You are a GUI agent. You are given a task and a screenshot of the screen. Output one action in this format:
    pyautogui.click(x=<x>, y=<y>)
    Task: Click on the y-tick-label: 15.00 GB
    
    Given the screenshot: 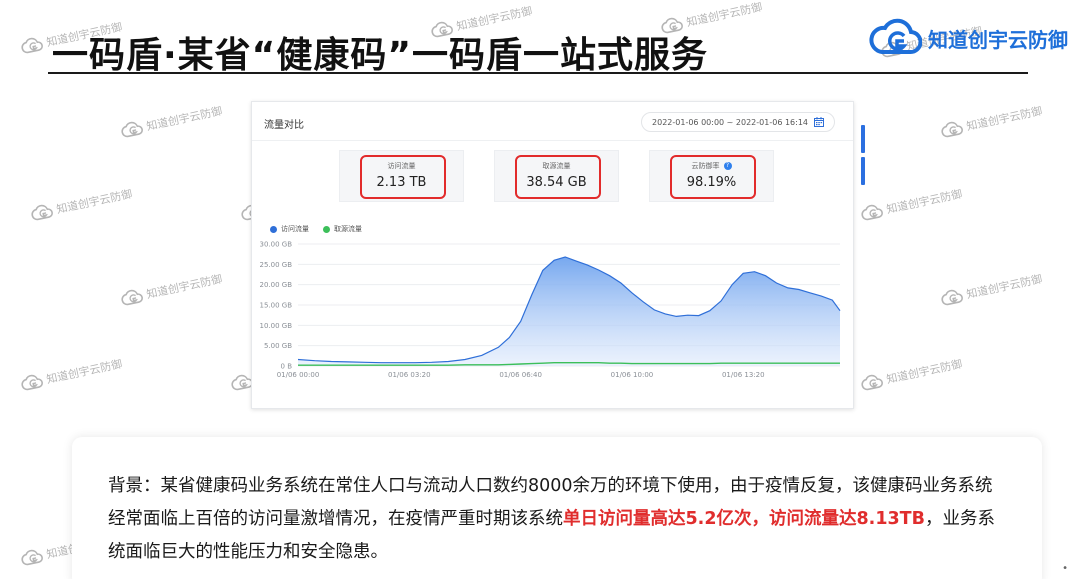 What is the action you would take?
    pyautogui.click(x=276, y=306)
    